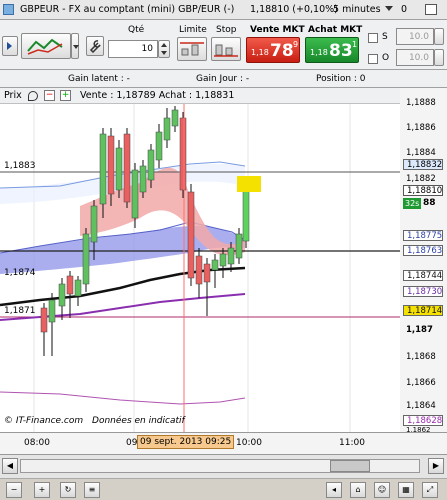 This screenshot has width=447, height=500. Describe the element at coordinates (423, 291) in the screenshot. I see `y-box-18730: 1,18730` at that location.